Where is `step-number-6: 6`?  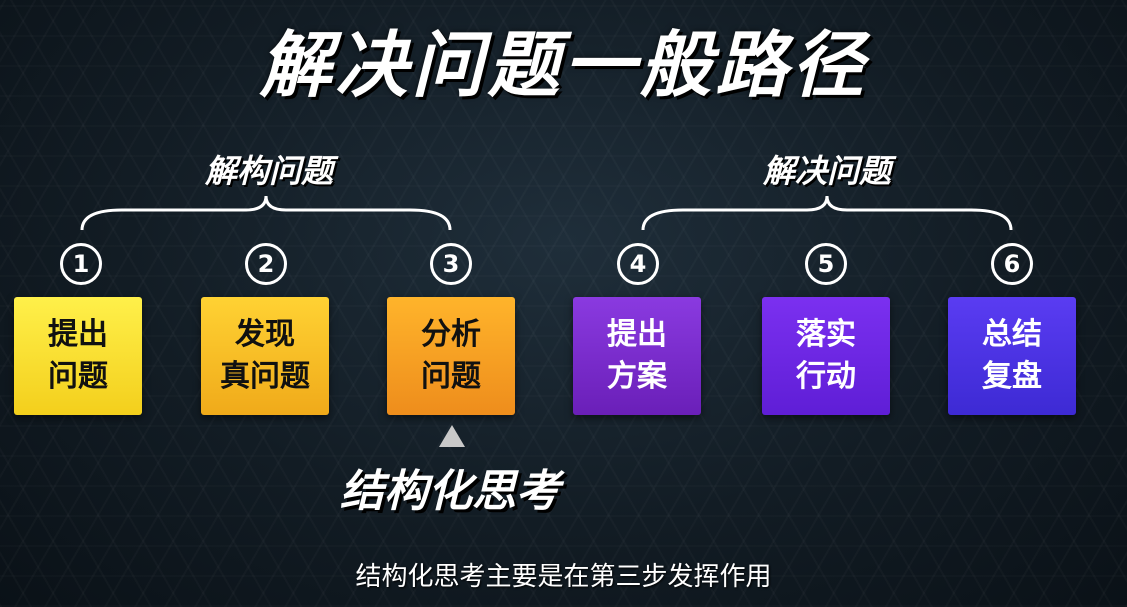
step-number-6: 6 is located at coordinates (1012, 264).